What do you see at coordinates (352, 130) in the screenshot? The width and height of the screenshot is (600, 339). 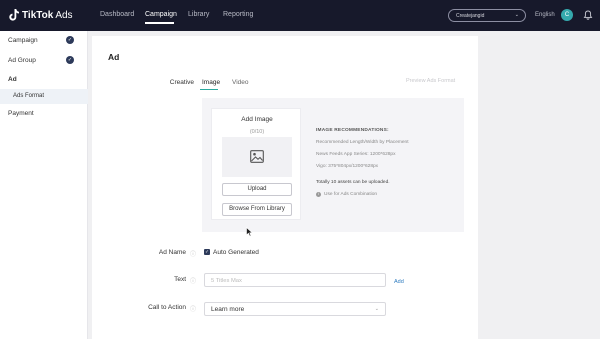 I see `recommendations-heading: IMAGE RECOMMENDATIONS:` at bounding box center [352, 130].